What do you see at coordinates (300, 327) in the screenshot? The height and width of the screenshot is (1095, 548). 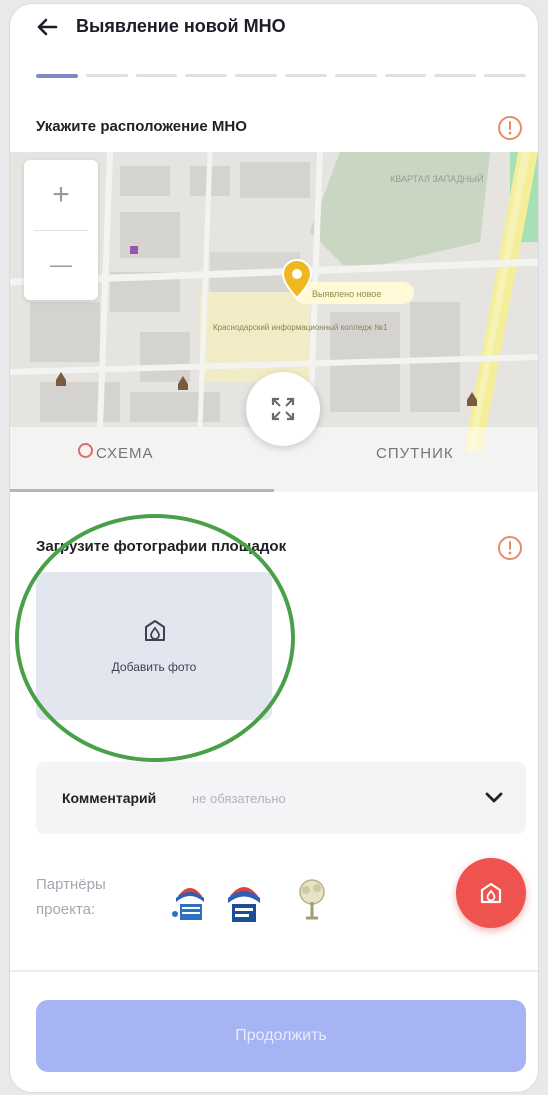 I see `map-building-label: Краснодарский информационный колледж №1` at bounding box center [300, 327].